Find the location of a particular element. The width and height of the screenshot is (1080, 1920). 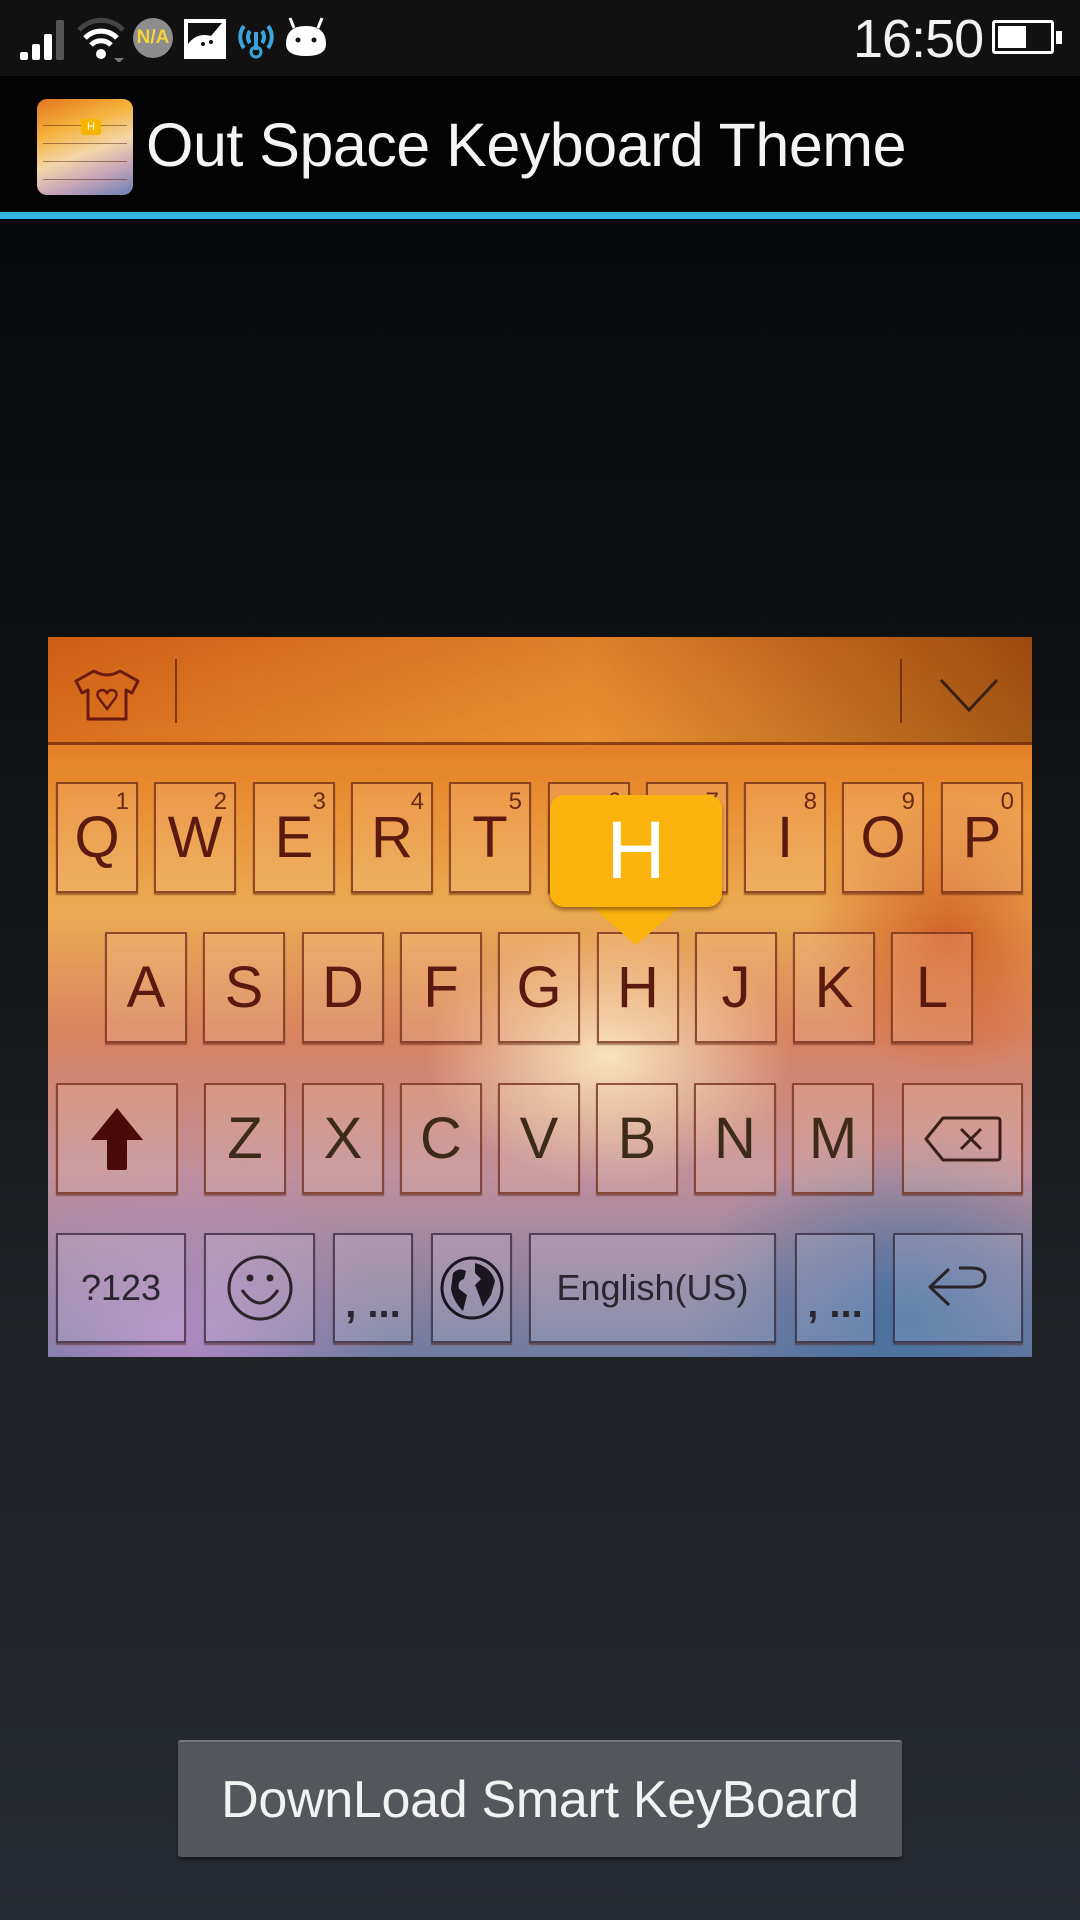

key-label: X is located at coordinates (343, 1138).